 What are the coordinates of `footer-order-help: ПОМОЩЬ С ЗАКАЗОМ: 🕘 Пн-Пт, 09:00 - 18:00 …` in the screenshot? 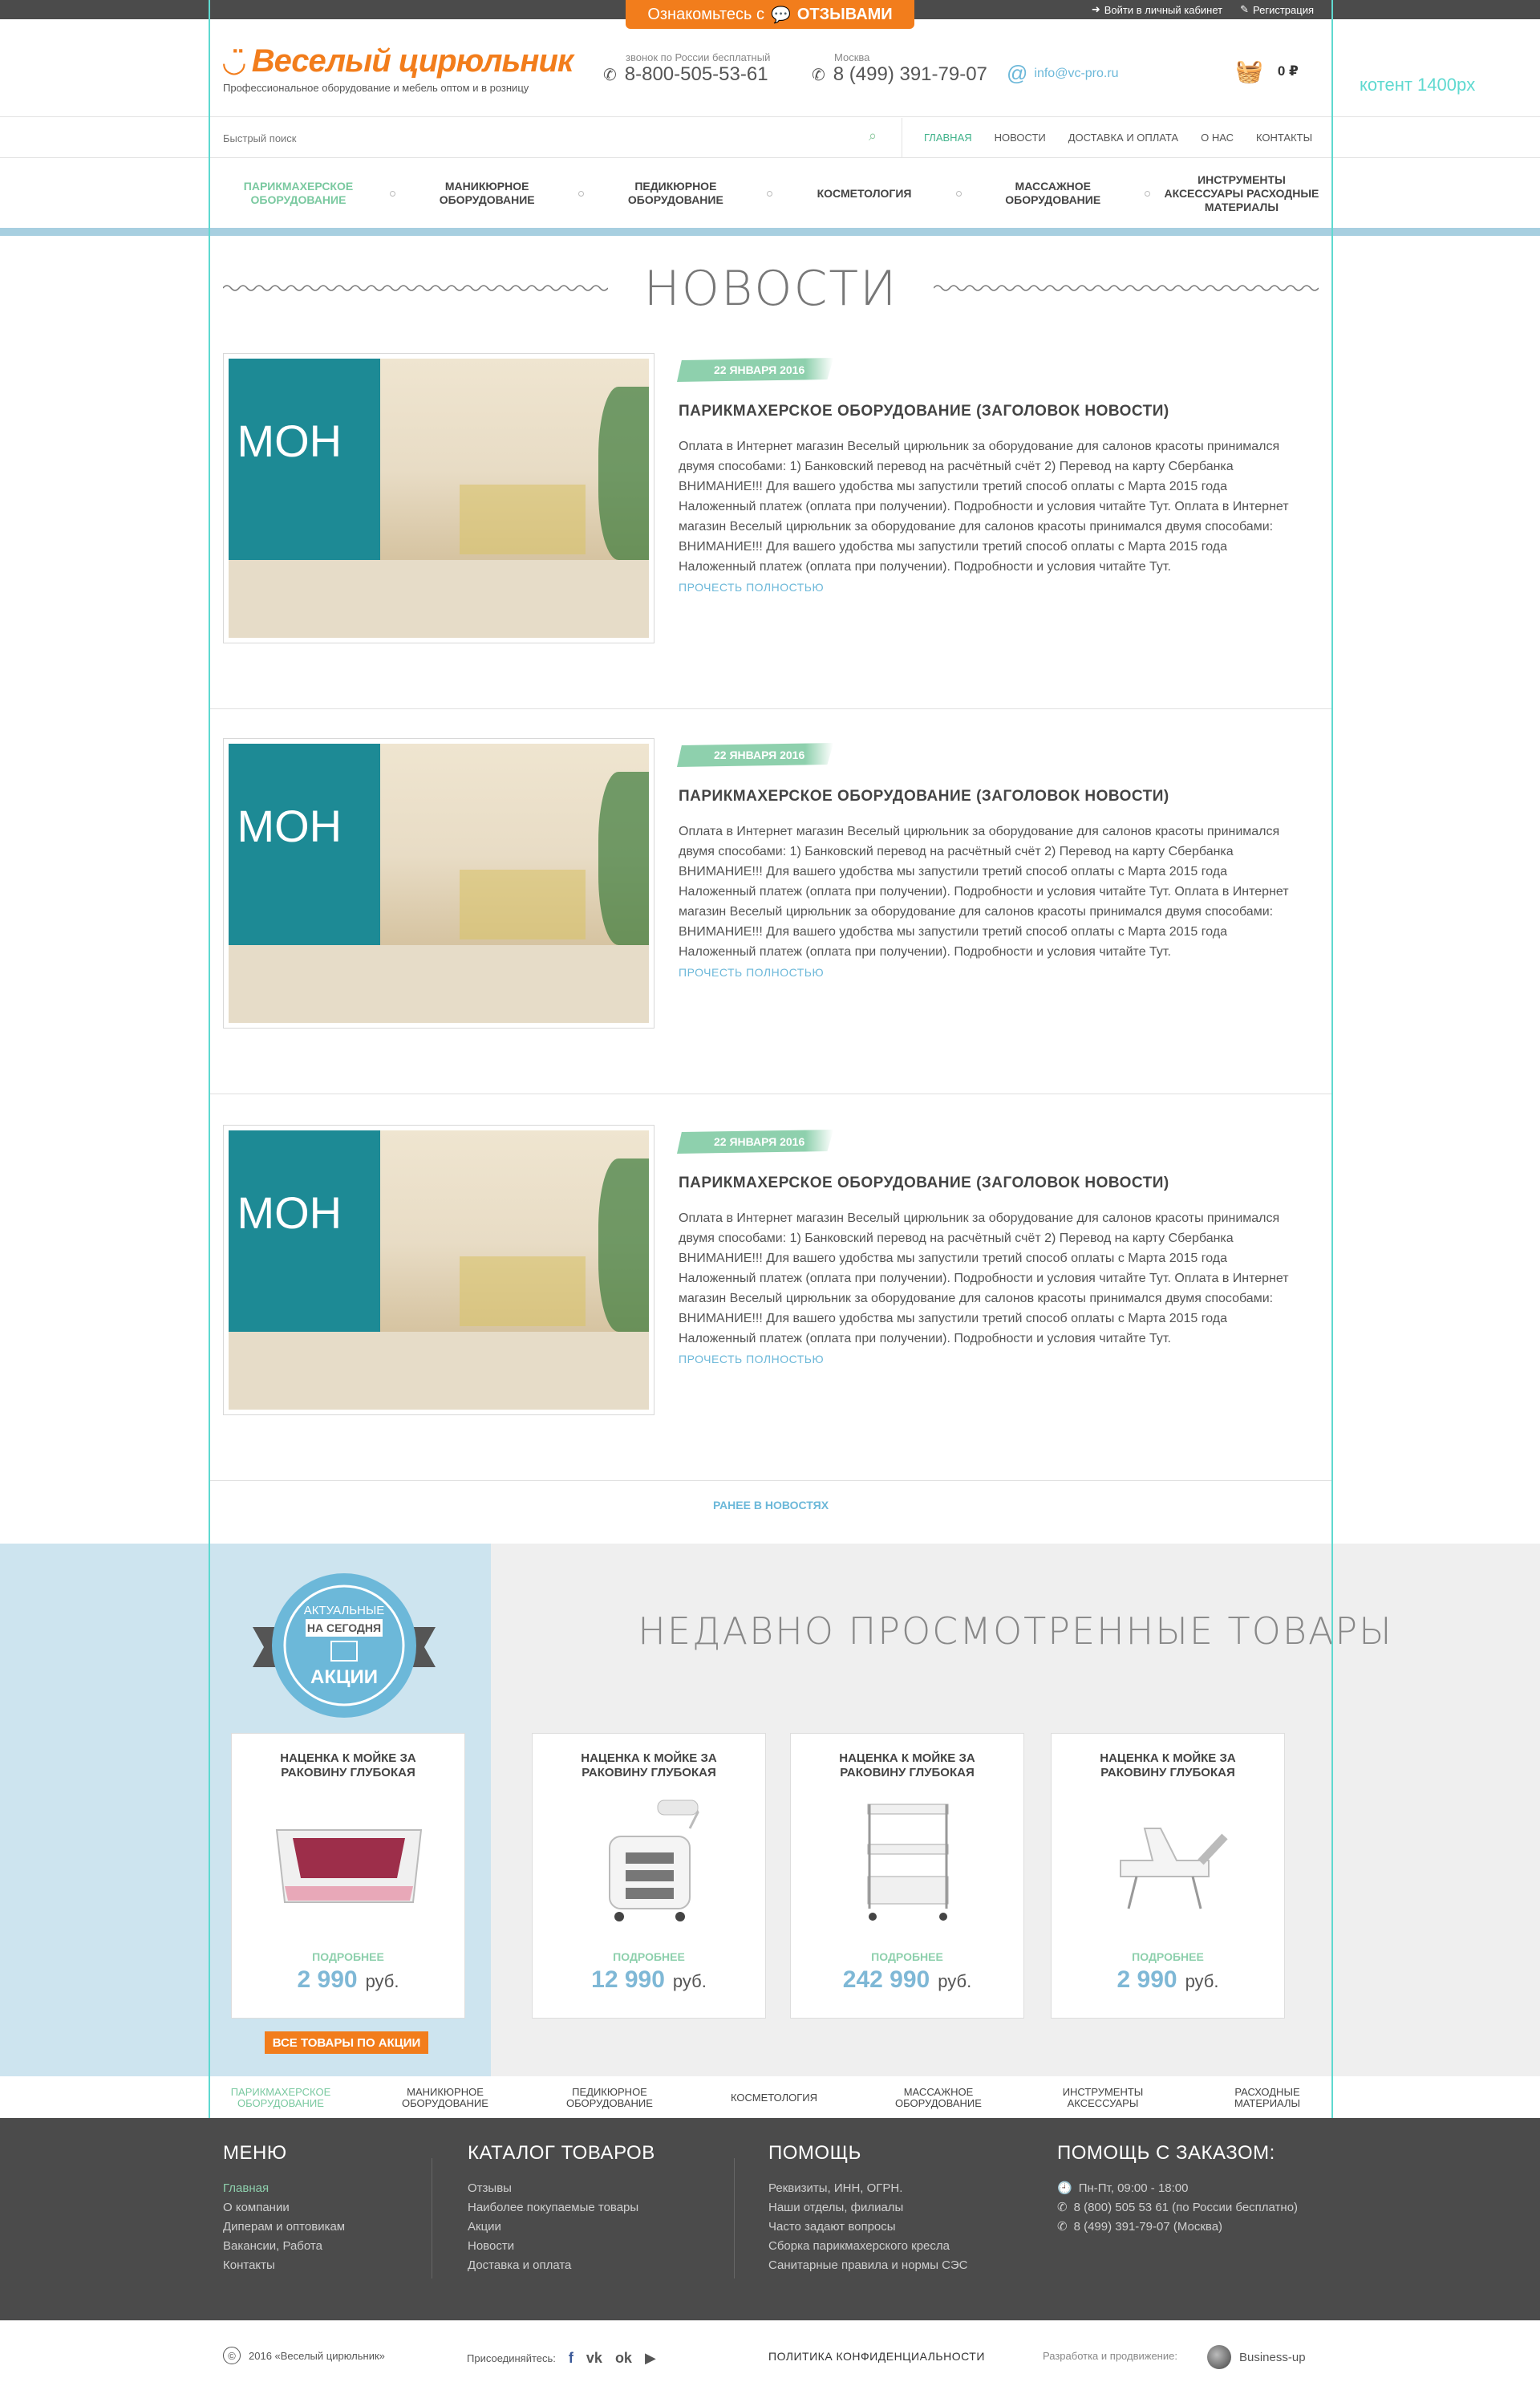 It's located at (1177, 2189).